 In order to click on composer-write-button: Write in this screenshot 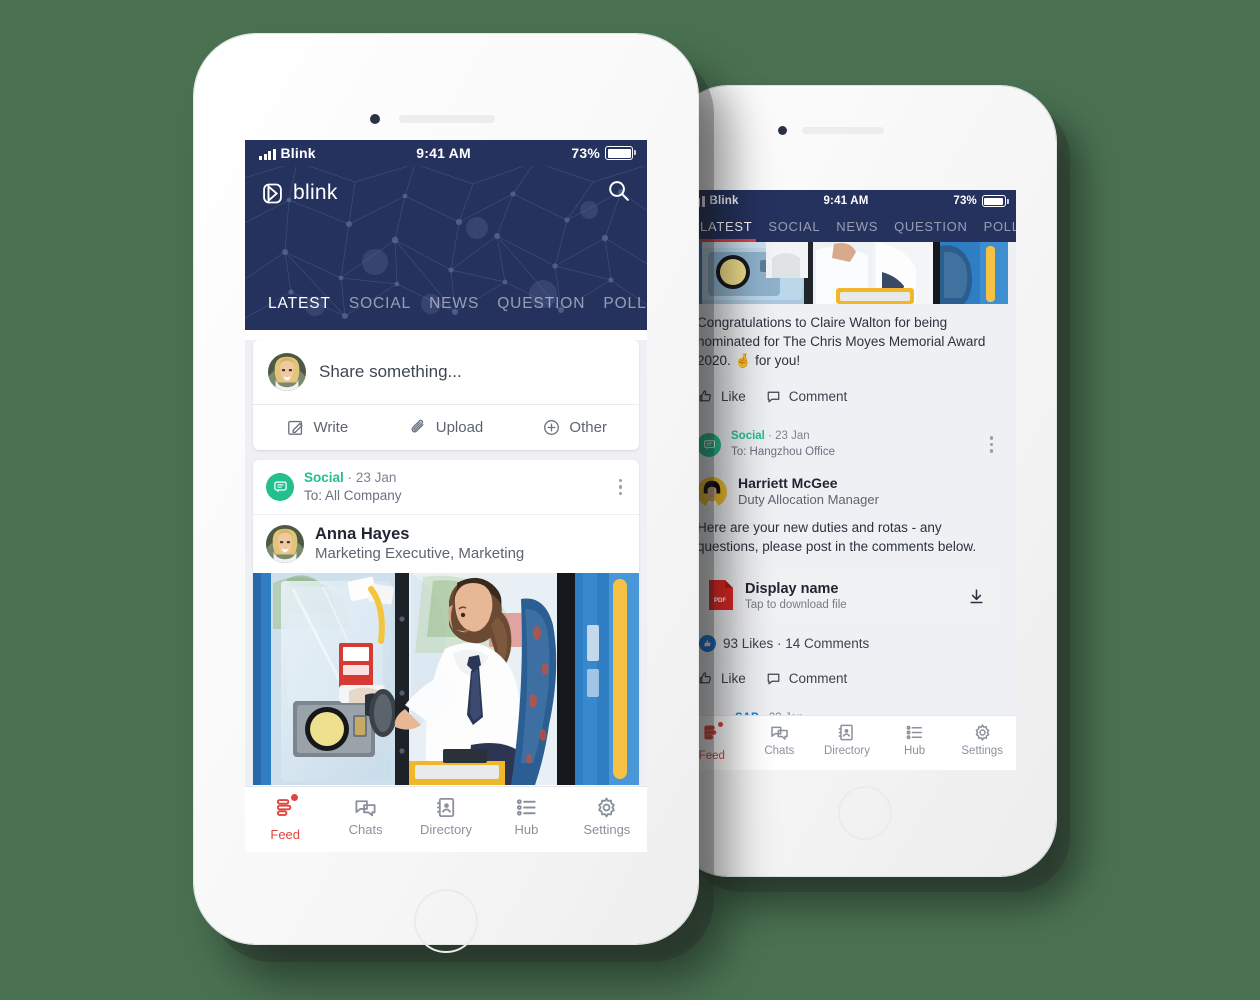, I will do `click(317, 427)`.